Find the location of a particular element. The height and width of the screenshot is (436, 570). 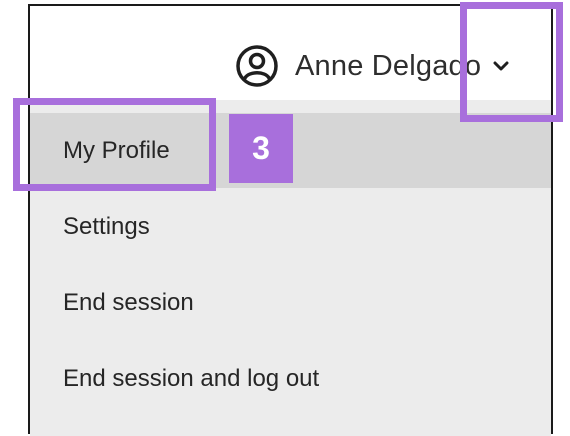

user-menu-toggle: Anne Delgado is located at coordinates (373, 66).